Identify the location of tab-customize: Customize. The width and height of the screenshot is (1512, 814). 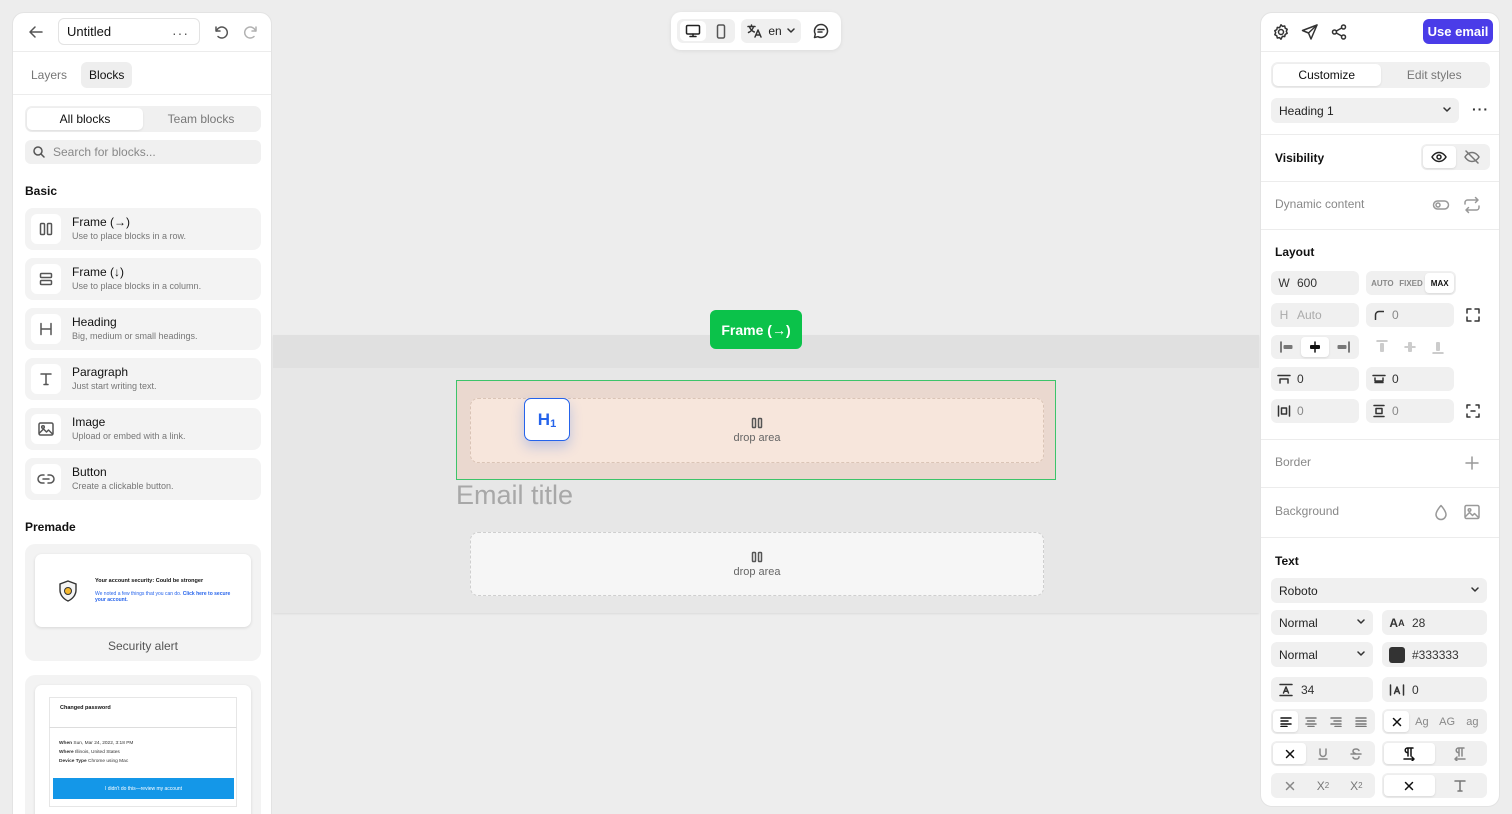
(1327, 75).